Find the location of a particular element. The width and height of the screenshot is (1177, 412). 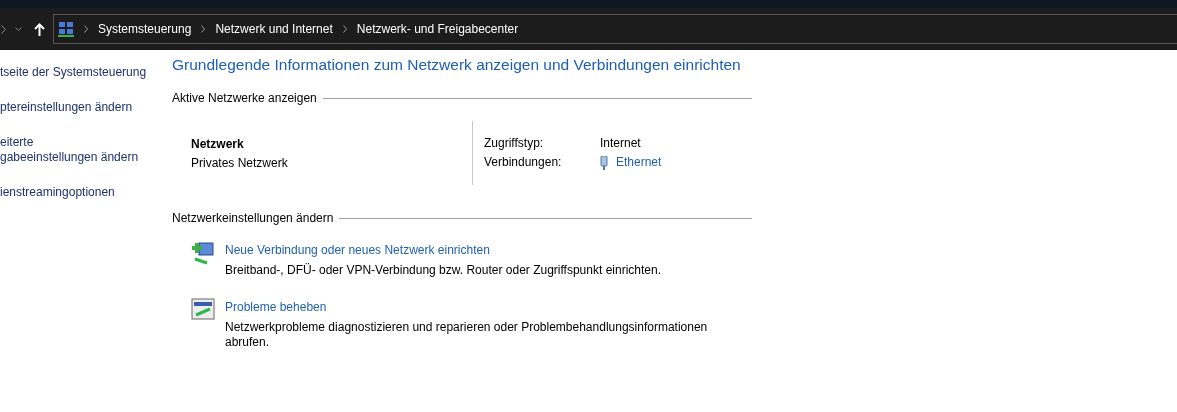

breadcrumb-item: Systemsteuerung is located at coordinates (145, 29).